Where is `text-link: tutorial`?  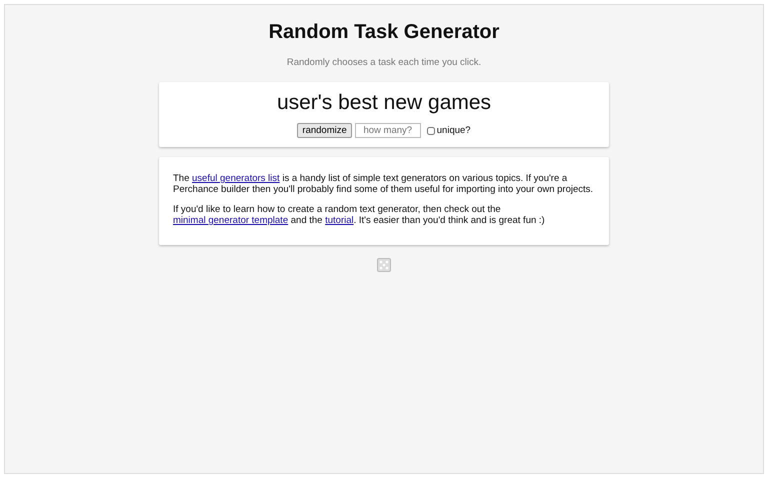
text-link: tutorial is located at coordinates (339, 220).